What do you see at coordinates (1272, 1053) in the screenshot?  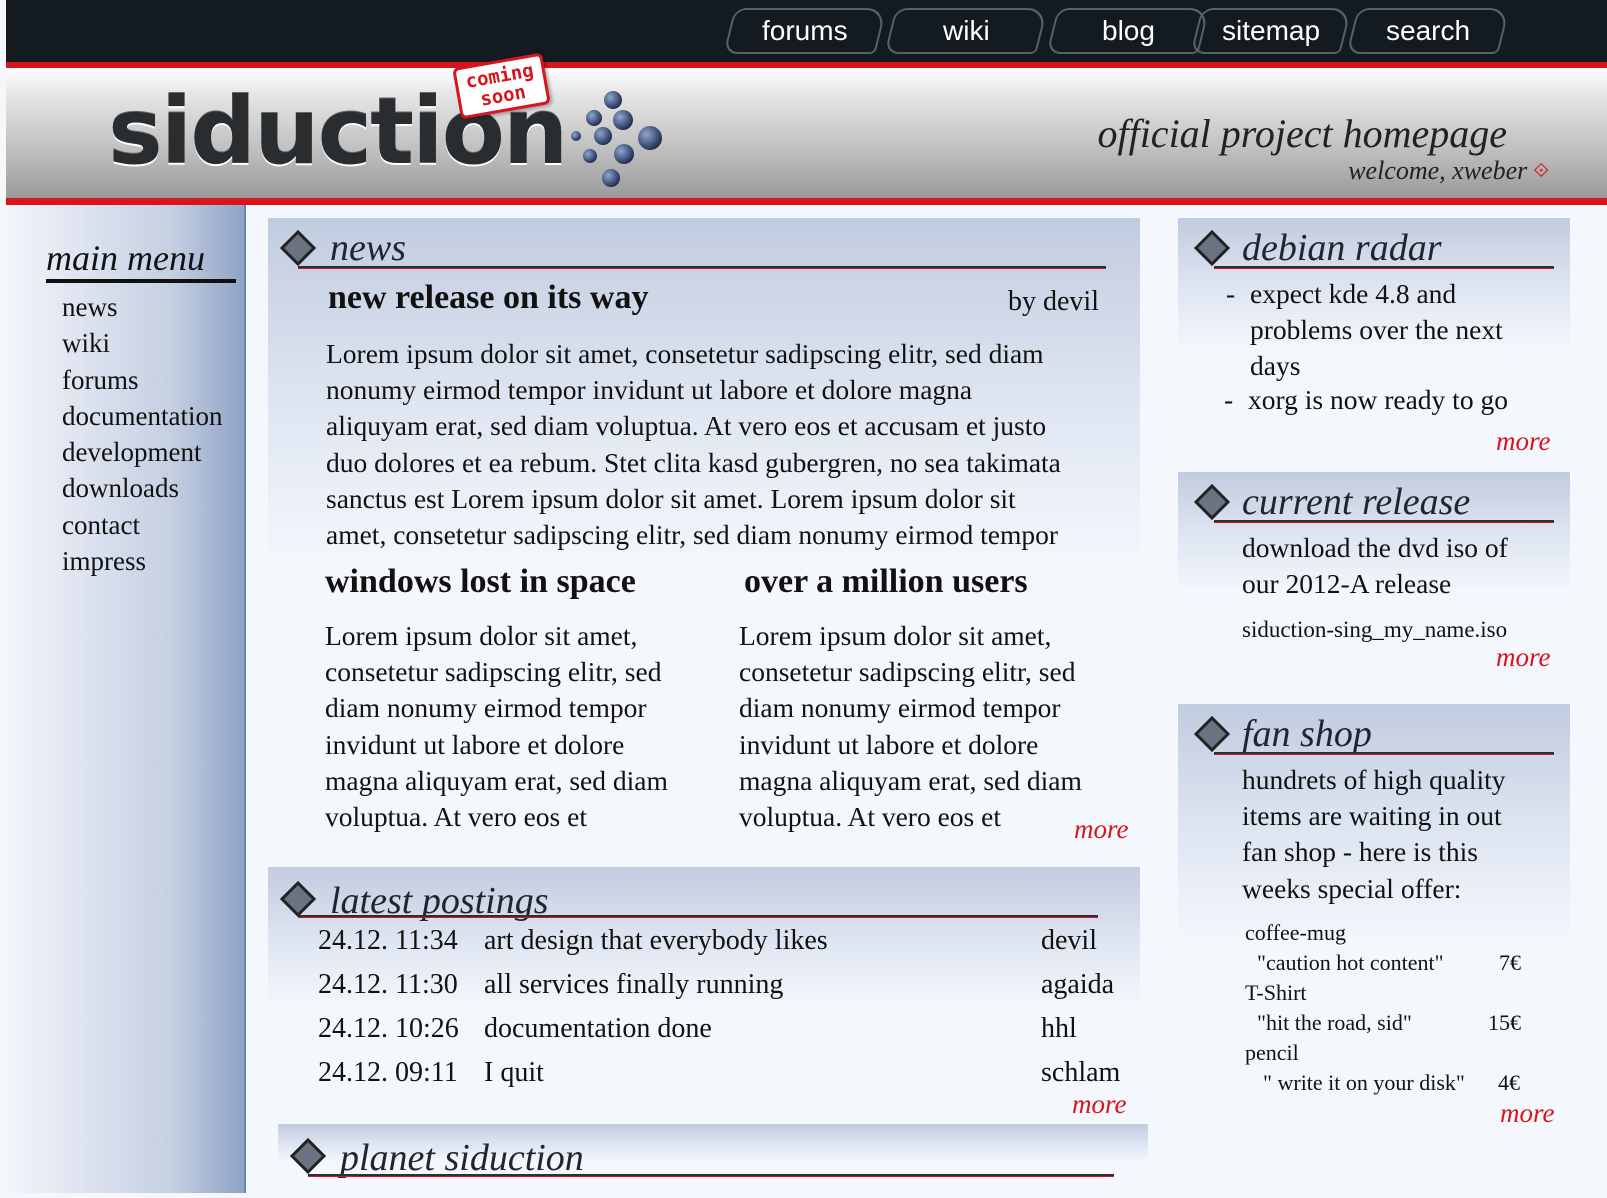 I see `shop-item-name: pencil` at bounding box center [1272, 1053].